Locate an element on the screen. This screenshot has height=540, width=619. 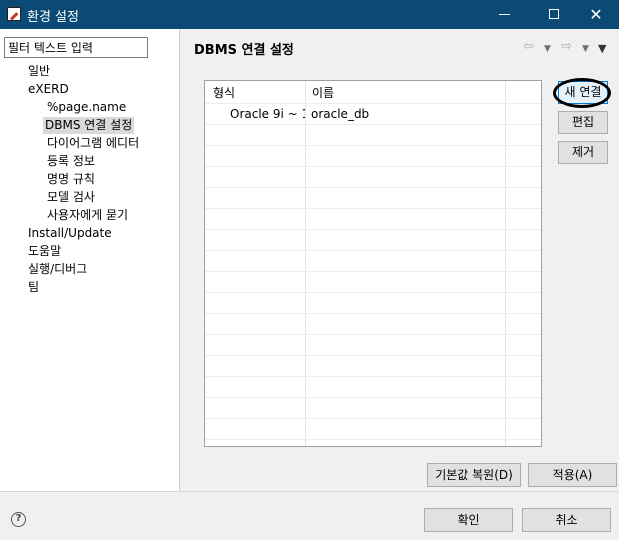
apply-button: 적용(A) is located at coordinates (572, 475).